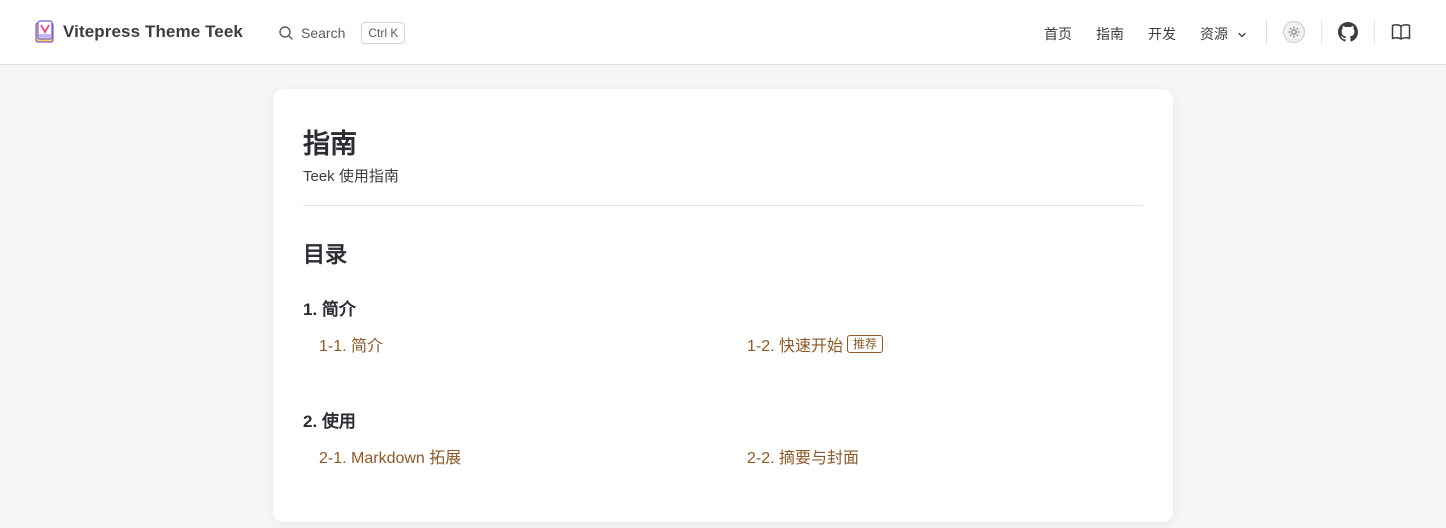  What do you see at coordinates (795, 346) in the screenshot?
I see `toc-link-label: 1-2. 快速开始` at bounding box center [795, 346].